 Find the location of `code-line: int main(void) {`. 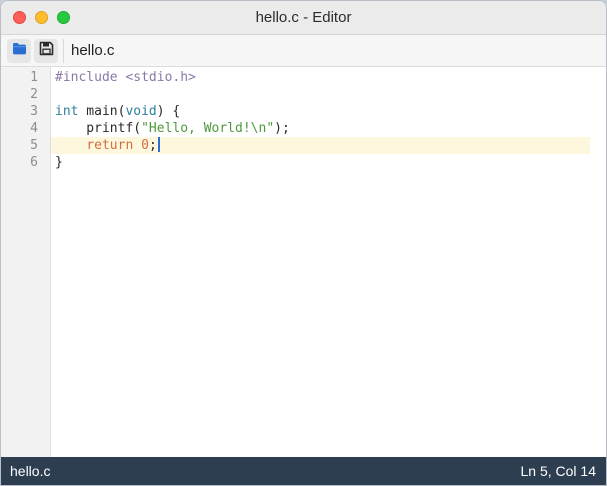

code-line: int main(void) { is located at coordinates (320, 111).